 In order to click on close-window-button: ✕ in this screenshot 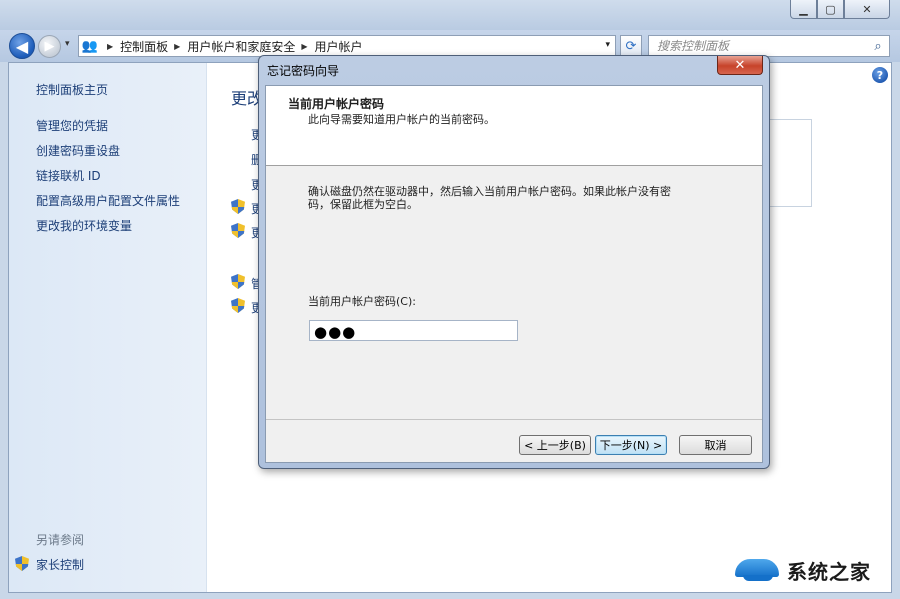, I will do `click(867, 9)`.